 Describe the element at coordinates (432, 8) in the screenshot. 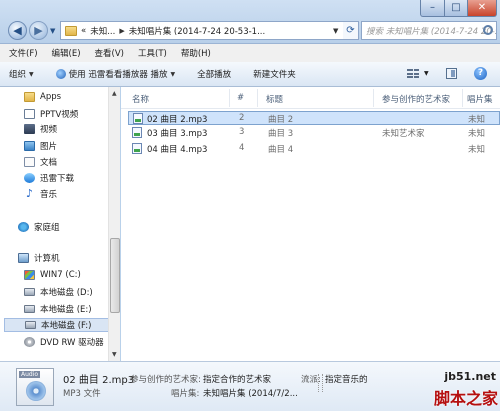

I see `minimize-button: –` at that location.